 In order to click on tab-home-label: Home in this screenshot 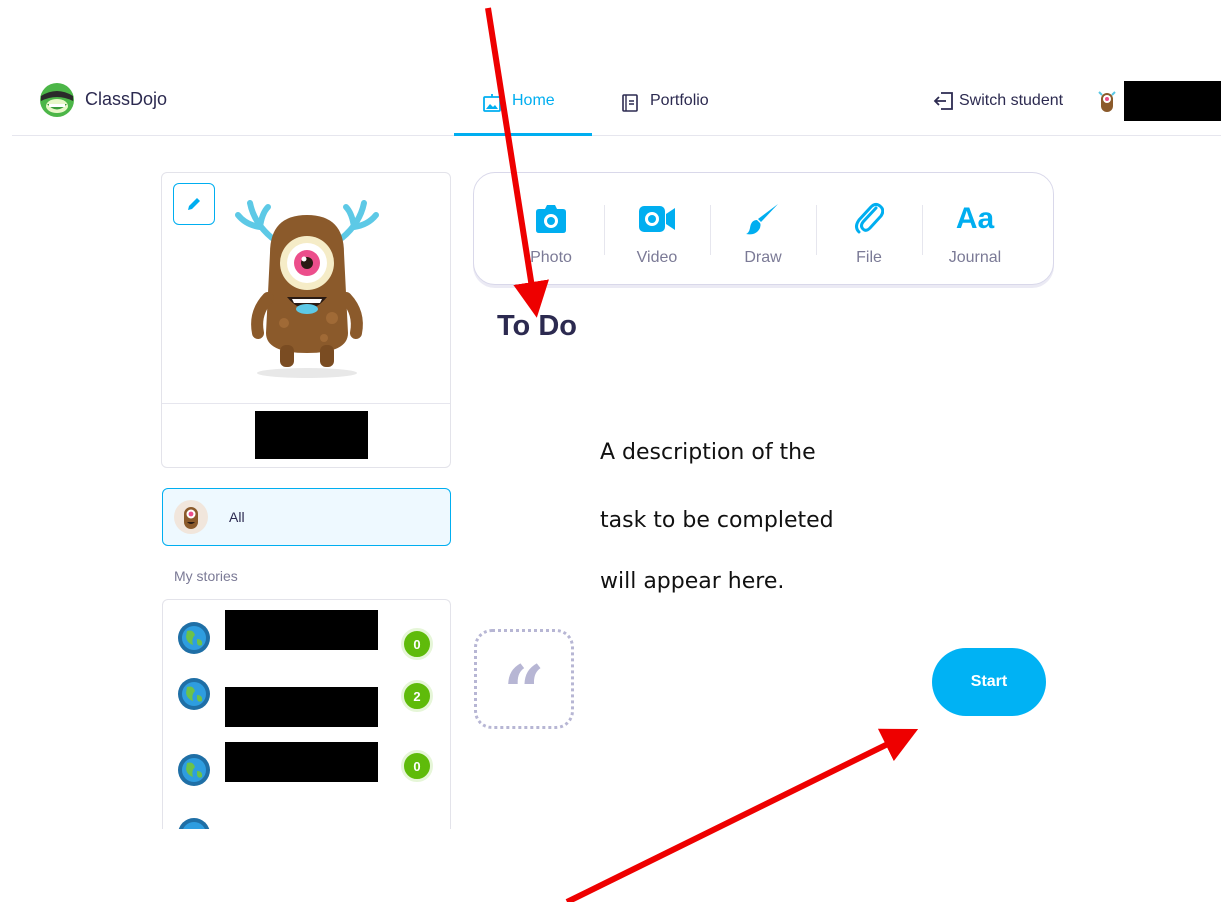, I will do `click(533, 100)`.